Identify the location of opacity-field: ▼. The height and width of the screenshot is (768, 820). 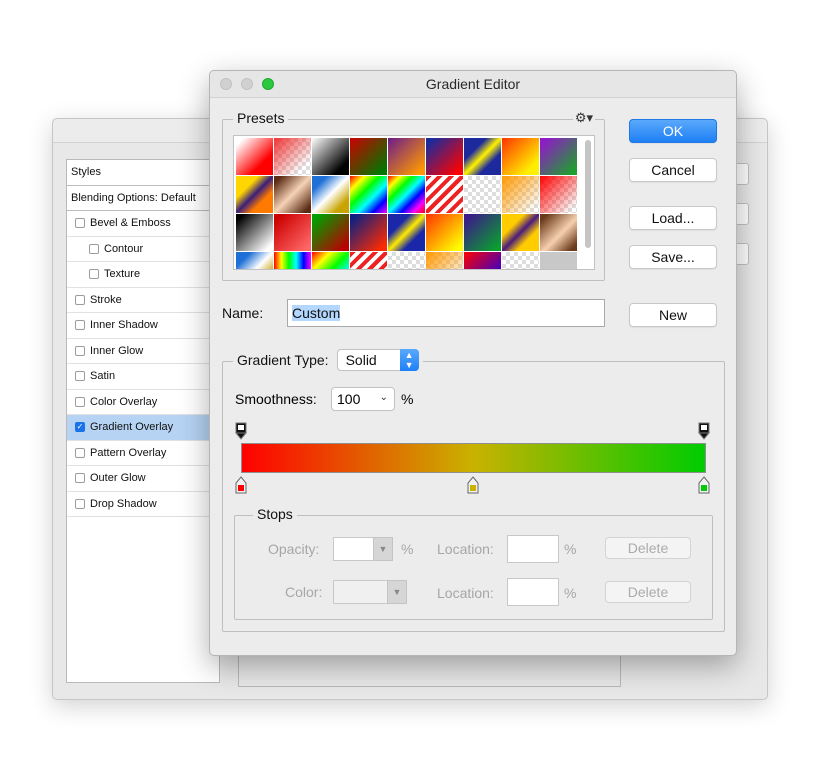
(363, 549).